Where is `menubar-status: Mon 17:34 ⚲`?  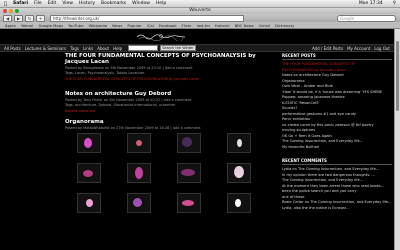
menubar-status: Mon 17:34 ⚲ is located at coordinates (374, 3).